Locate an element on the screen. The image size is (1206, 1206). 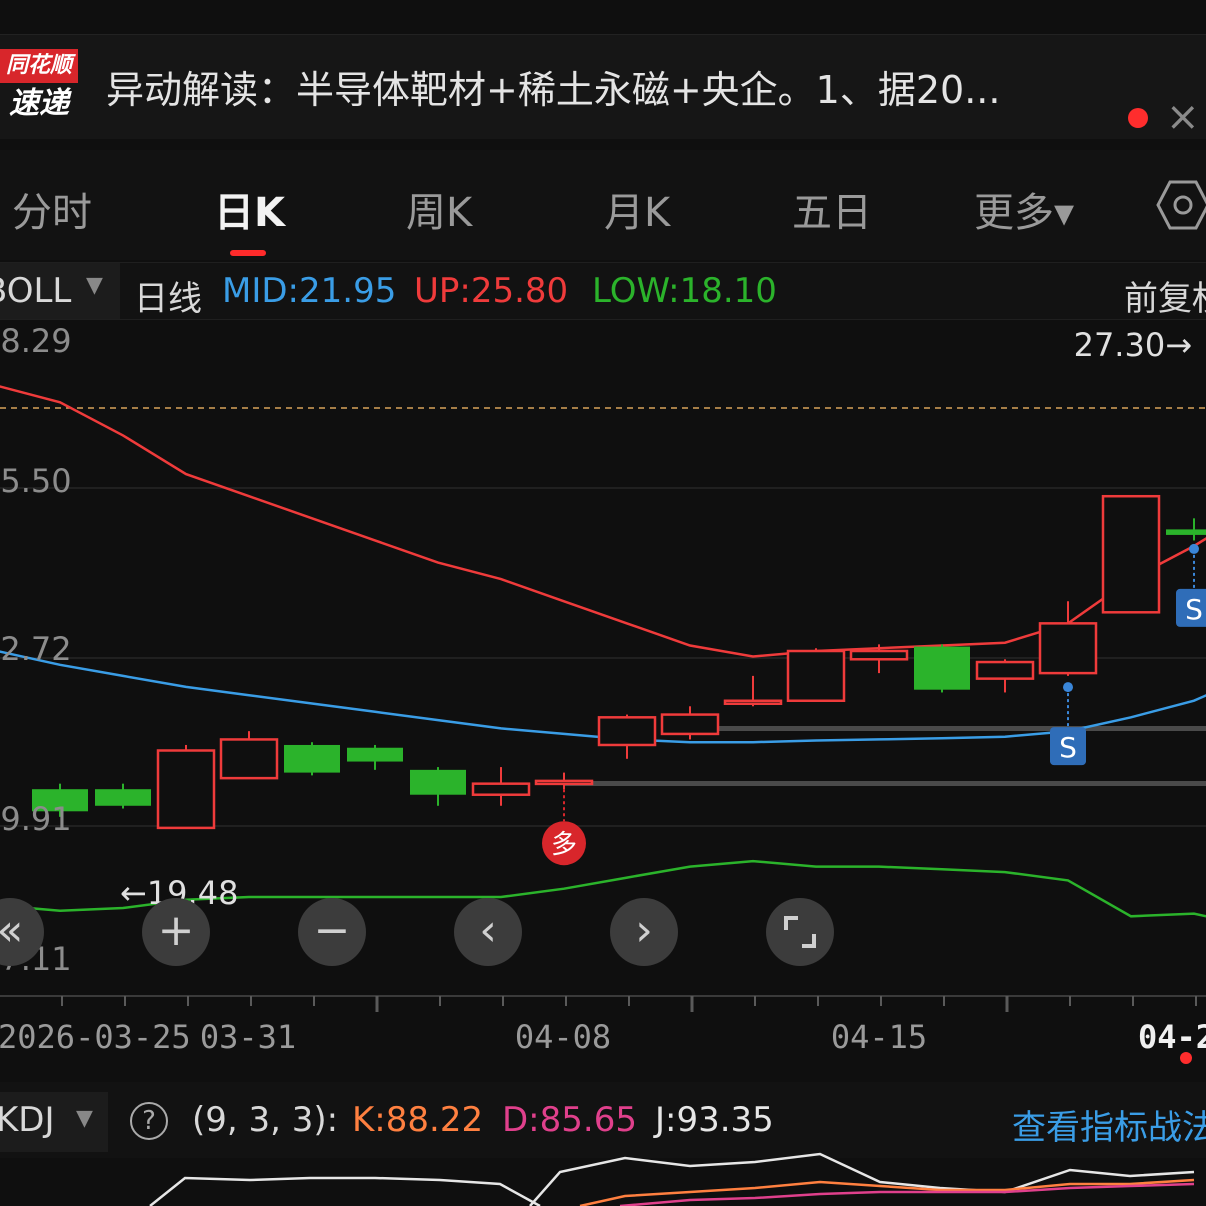
boll-selector: BOLL ▼ is located at coordinates (60, 291).